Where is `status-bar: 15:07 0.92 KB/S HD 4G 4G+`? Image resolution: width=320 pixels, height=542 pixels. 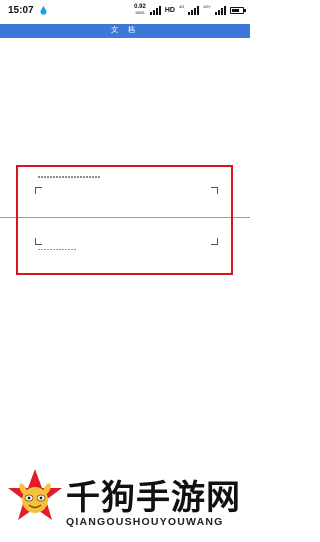
status-bar: 15:07 0.92 KB/S HD 4G 4G+ is located at coordinates (125, 11).